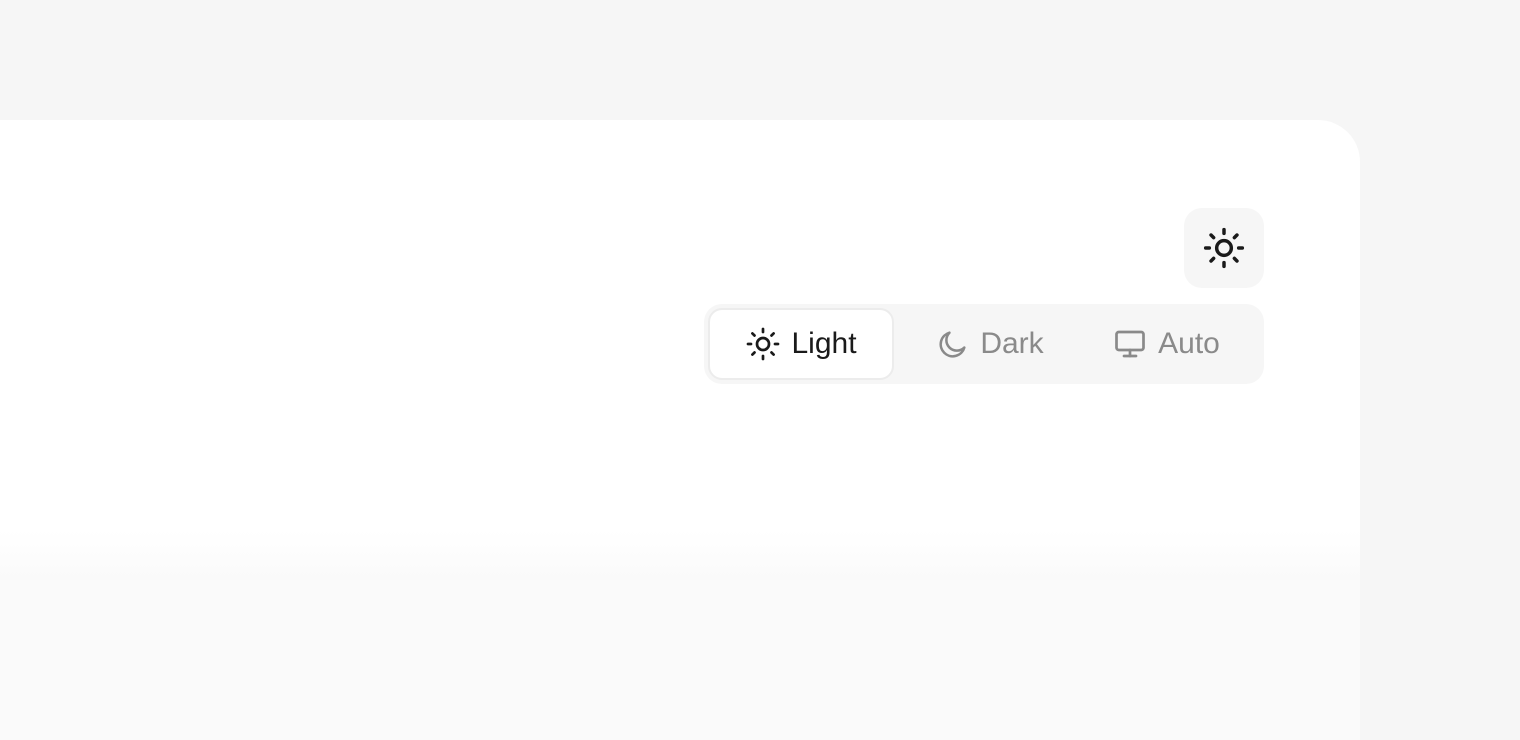  I want to click on theme-toggle-button, so click(1224, 248).